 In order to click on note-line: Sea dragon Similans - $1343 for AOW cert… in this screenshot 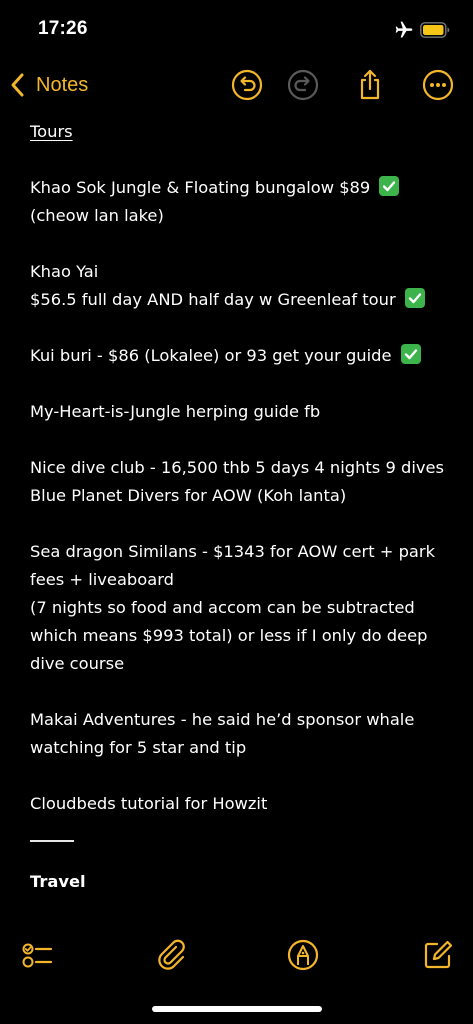, I will do `click(233, 551)`.